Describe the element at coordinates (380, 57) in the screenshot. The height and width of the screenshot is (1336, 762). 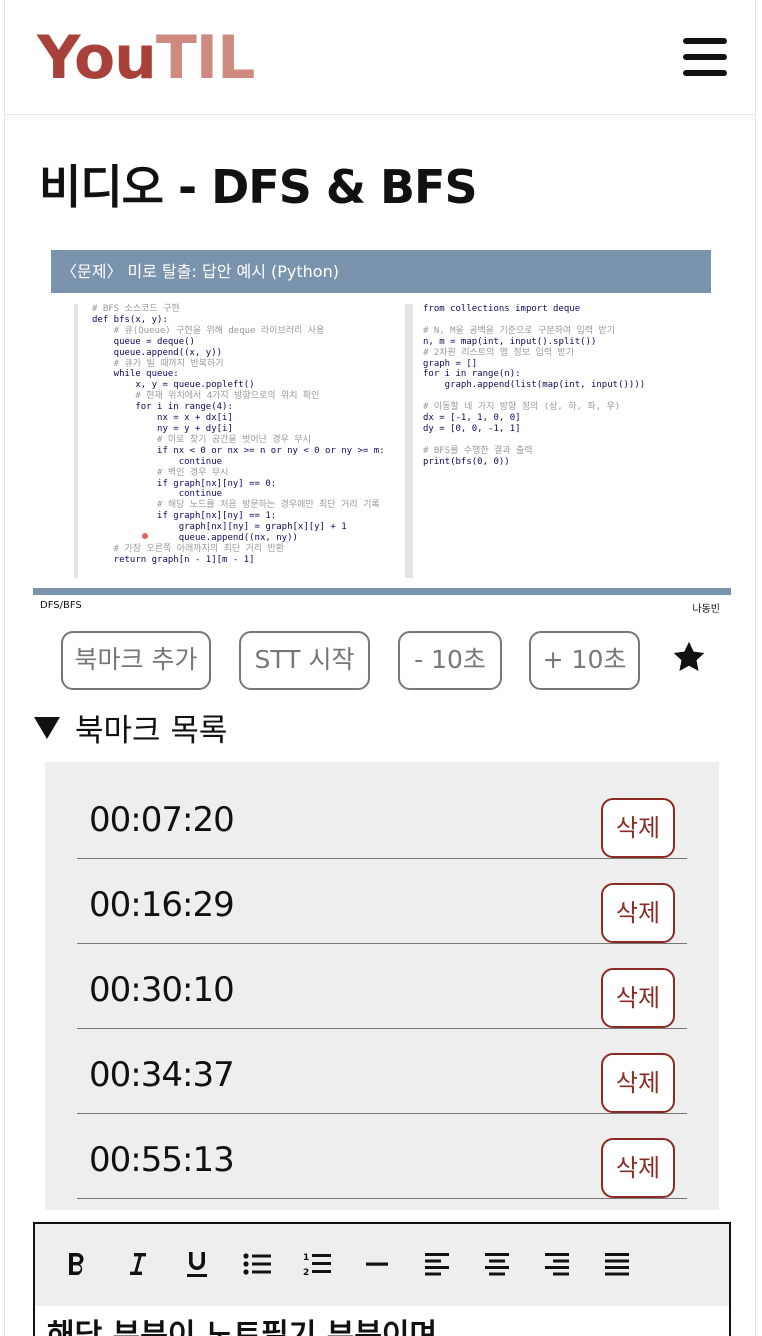
I see `app-header: YouTIL` at that location.